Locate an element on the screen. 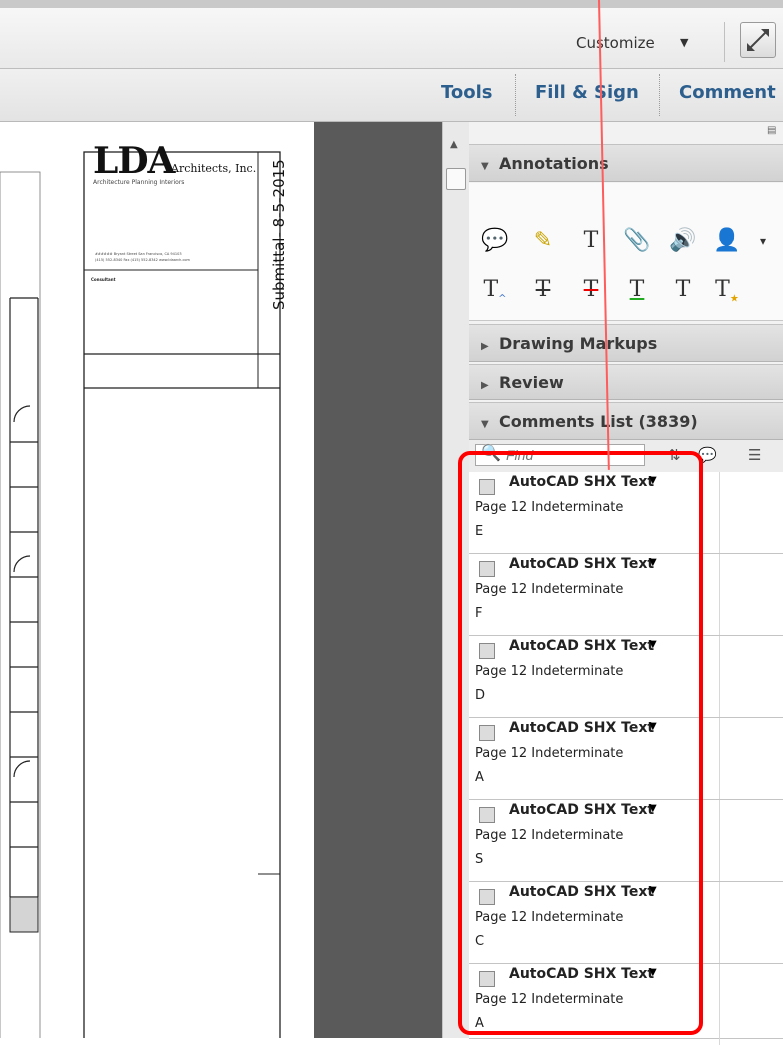 This screenshot has width=783, height=1045. record-audio-icon: 🔊 is located at coordinates (683, 241).